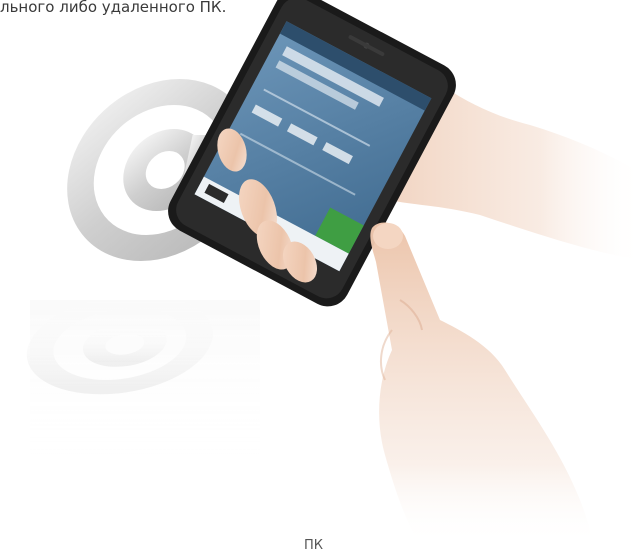 The height and width of the screenshot is (553, 644). Describe the element at coordinates (314, 545) in the screenshot. I see `caption-bottom: ПК` at that location.